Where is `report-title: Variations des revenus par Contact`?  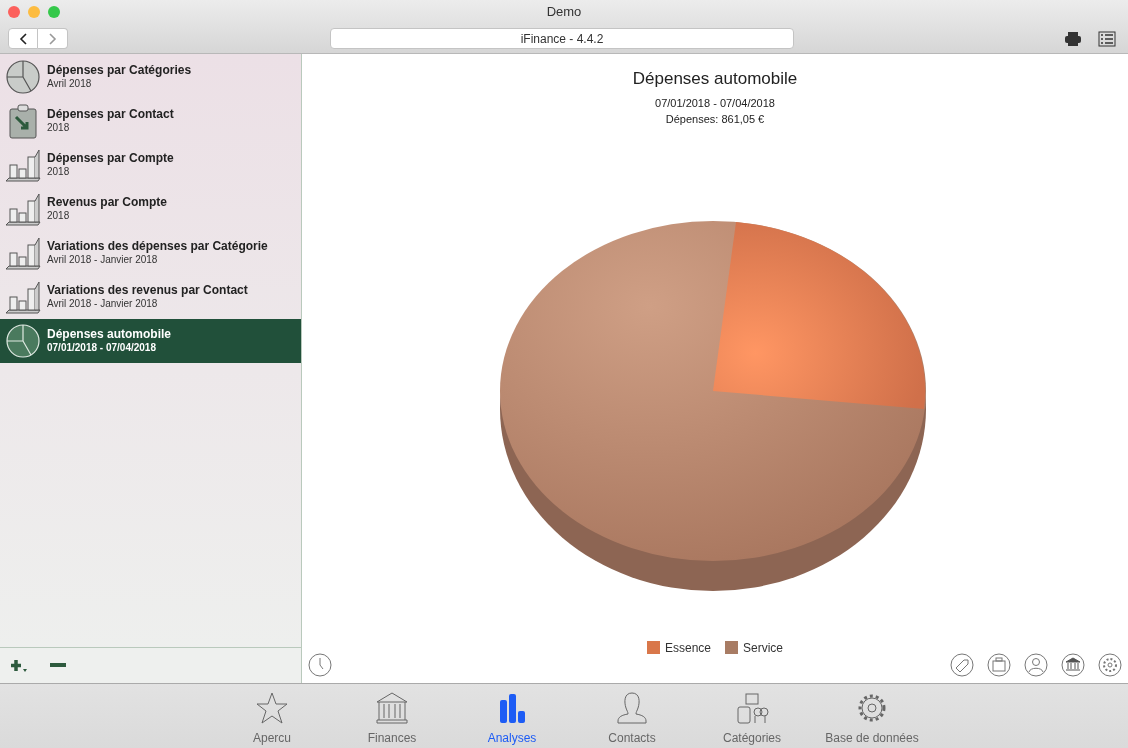
report-title: Variations des revenus par Contact is located at coordinates (147, 290).